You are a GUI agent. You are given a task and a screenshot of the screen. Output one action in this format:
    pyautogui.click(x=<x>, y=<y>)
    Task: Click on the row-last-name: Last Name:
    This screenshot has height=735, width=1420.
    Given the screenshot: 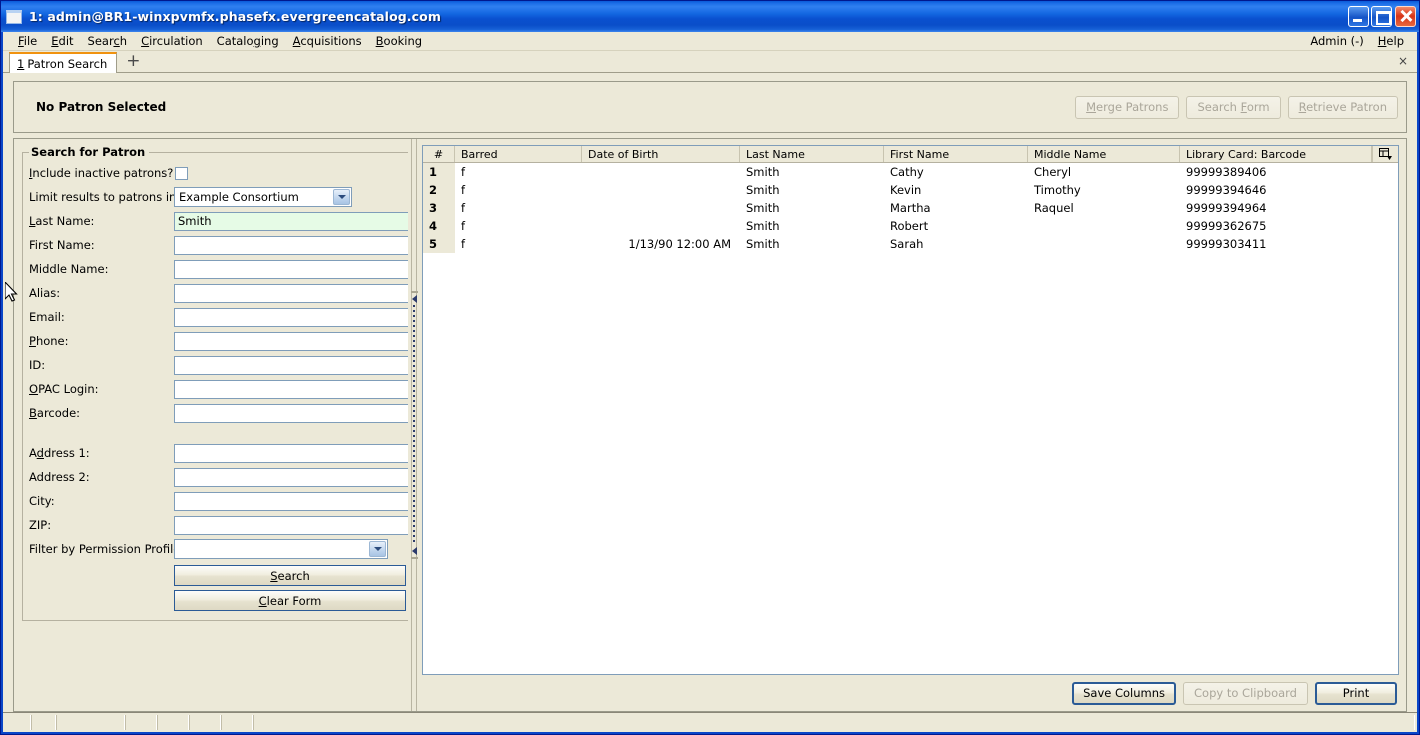 What is the action you would take?
    pyautogui.click(x=219, y=221)
    